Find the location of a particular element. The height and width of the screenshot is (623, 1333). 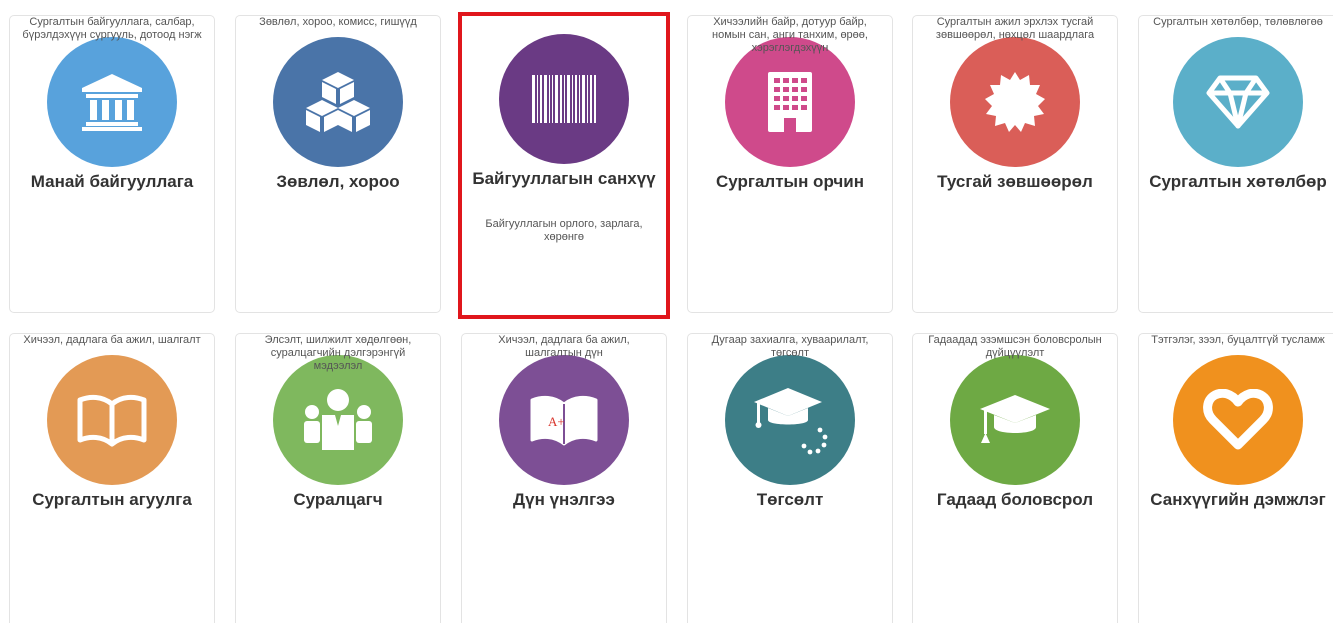

module-description: Зөвлөл, хороо, комисс, гишүүд is located at coordinates (338, 22).